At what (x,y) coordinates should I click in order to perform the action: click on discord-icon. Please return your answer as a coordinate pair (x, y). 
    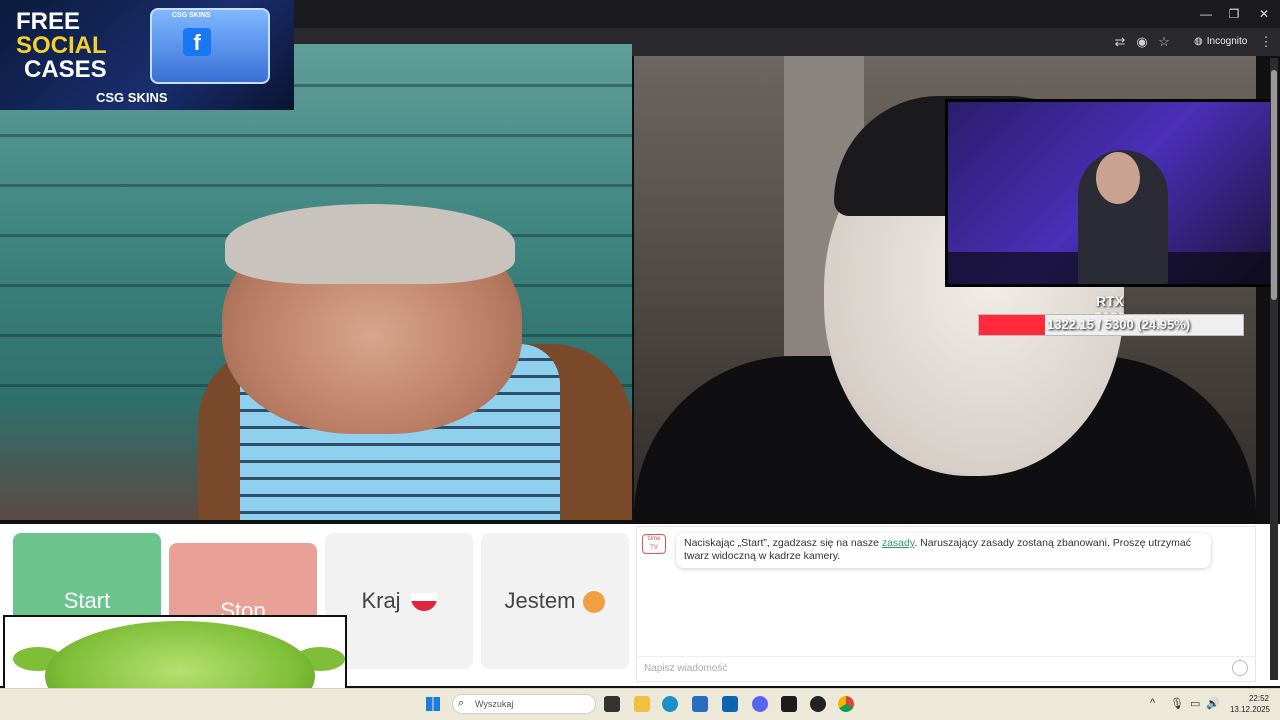
    Looking at the image, I should click on (760, 704).